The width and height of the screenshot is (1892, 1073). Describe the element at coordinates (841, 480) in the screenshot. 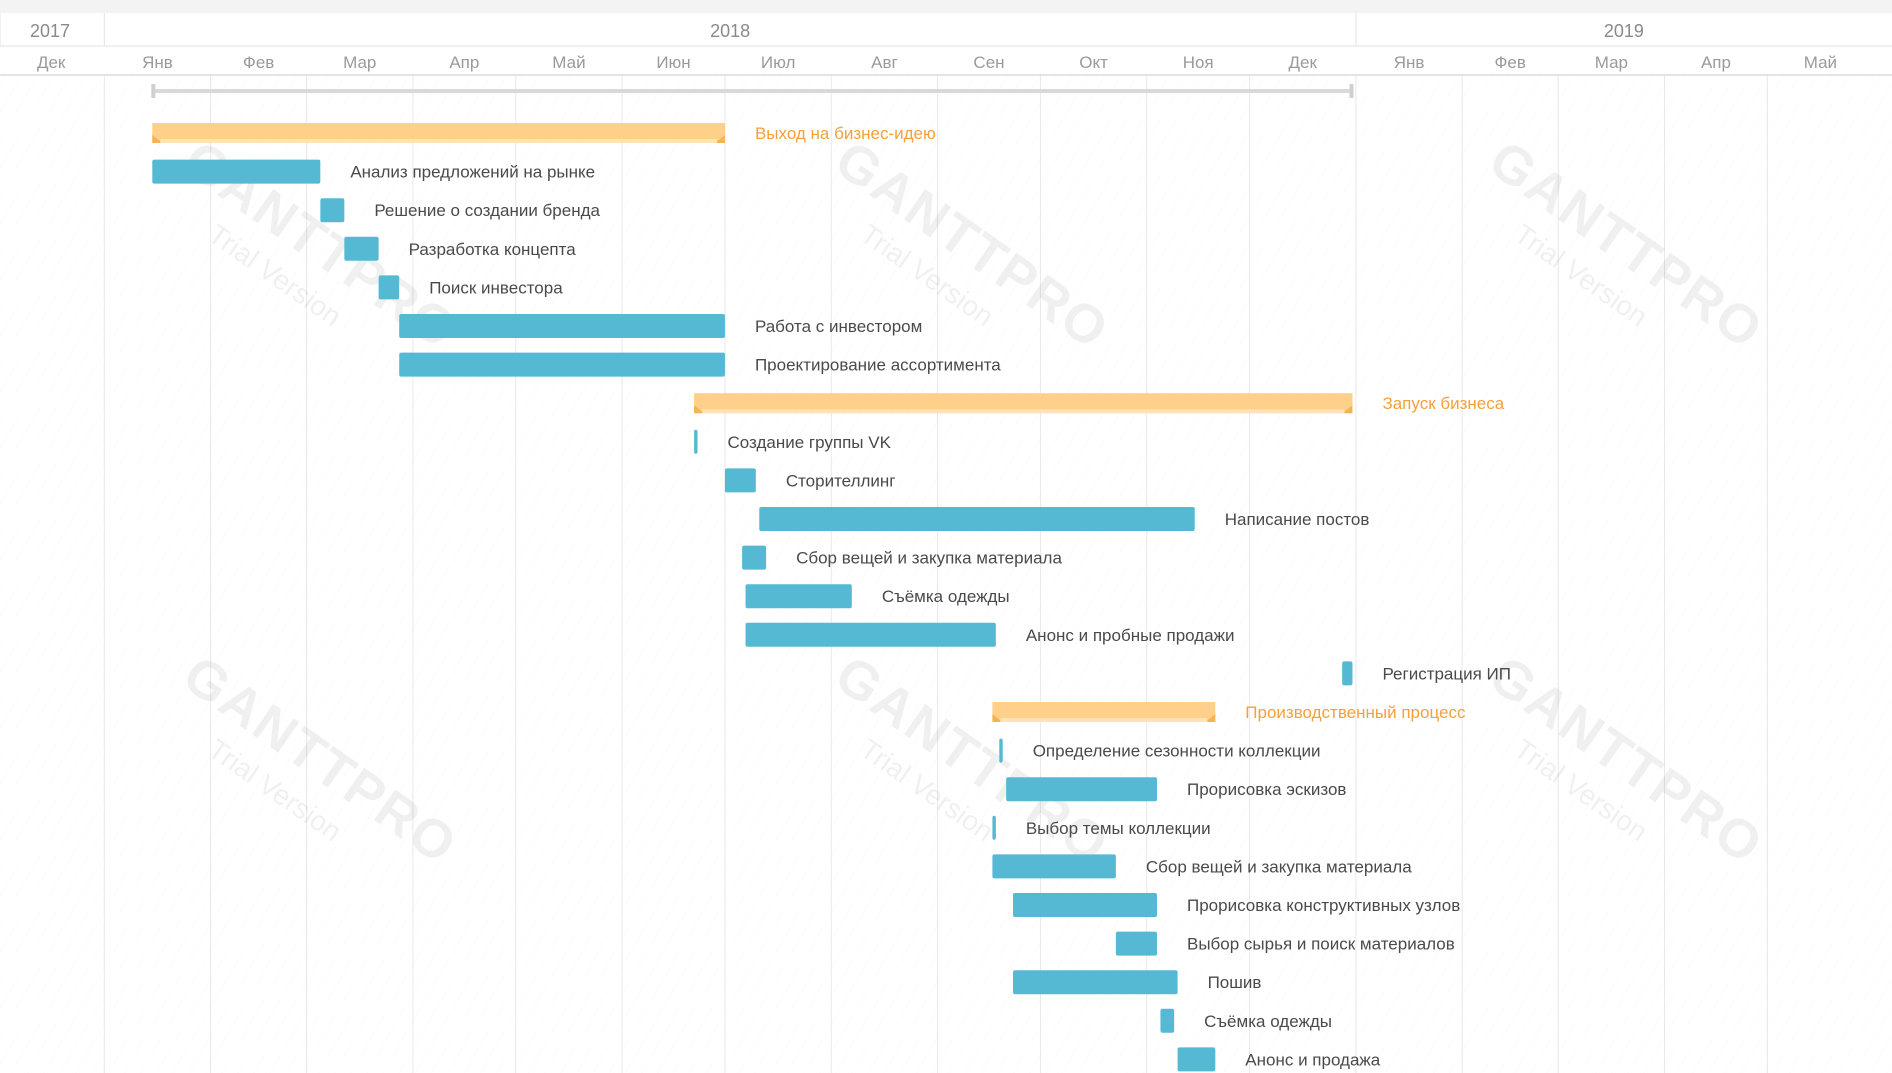

I see `task-label: Сторителлинг` at that location.